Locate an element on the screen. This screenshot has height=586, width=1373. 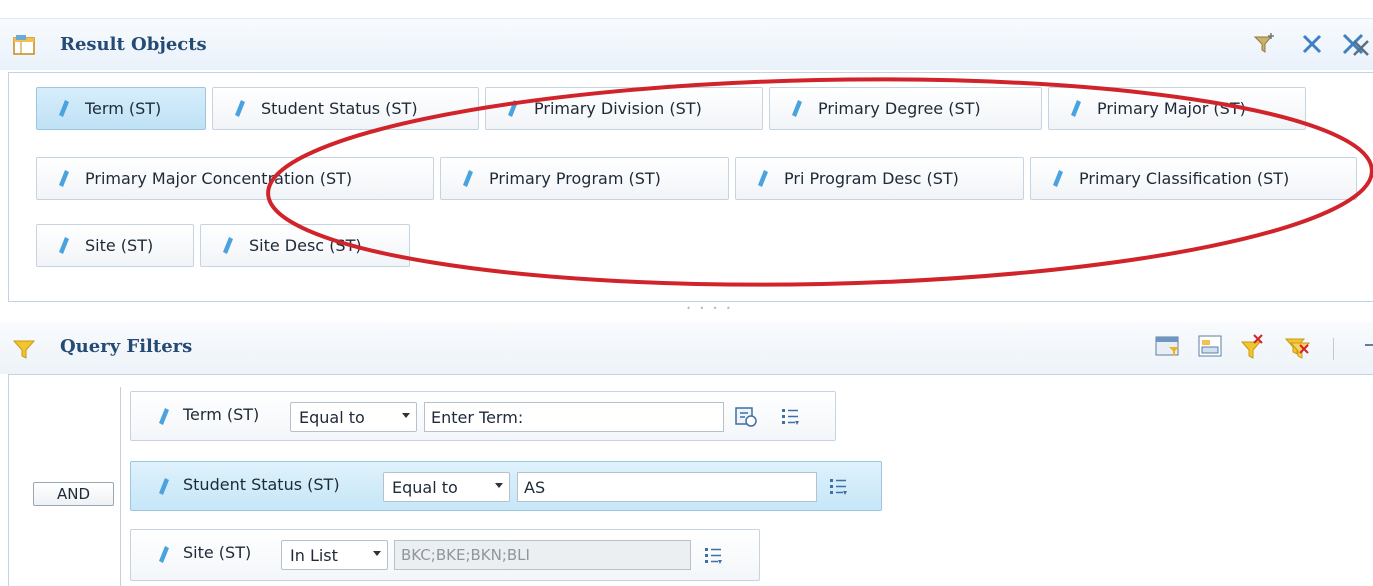
remove-all-icon is located at coordinates (1356, 44).